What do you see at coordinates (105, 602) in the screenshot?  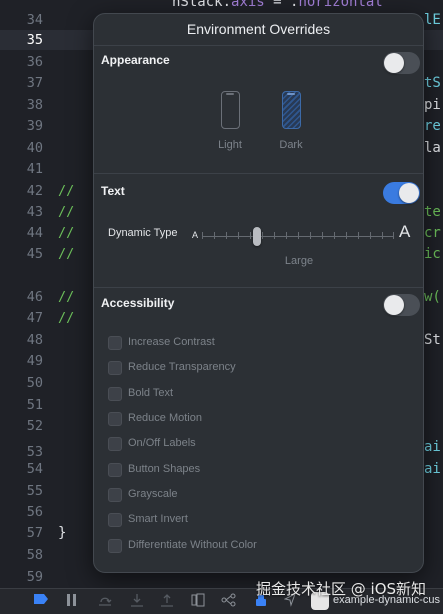 I see `step-over-icon` at bounding box center [105, 602].